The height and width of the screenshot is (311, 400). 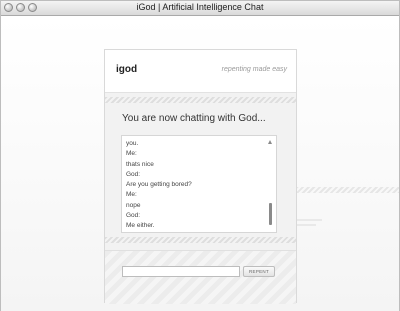 I want to click on chat-line: you., so click(x=132, y=143).